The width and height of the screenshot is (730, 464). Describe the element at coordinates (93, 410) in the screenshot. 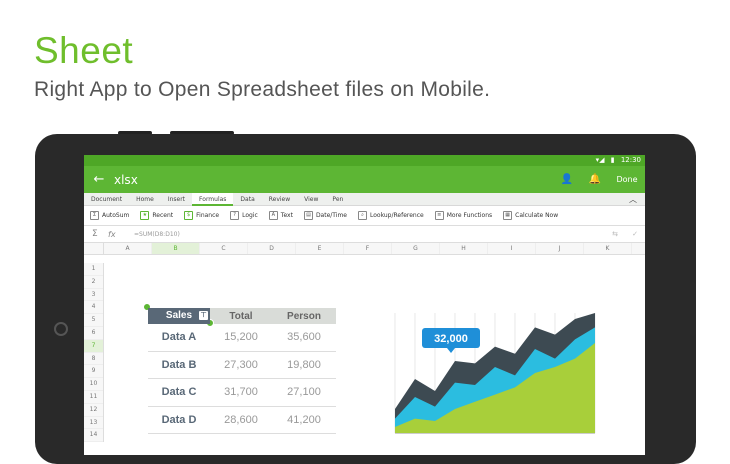

I see `row-header-12: 12` at that location.